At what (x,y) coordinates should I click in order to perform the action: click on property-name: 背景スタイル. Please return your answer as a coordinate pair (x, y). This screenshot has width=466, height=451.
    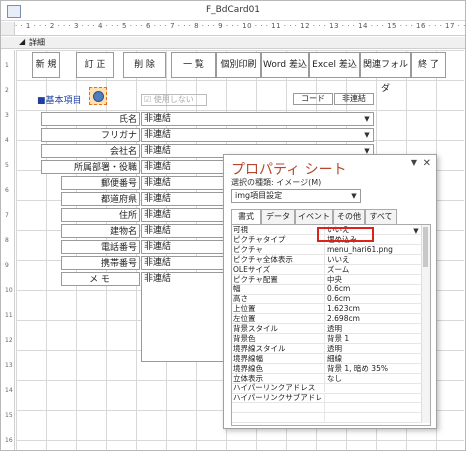
    Looking at the image, I should click on (255, 328).